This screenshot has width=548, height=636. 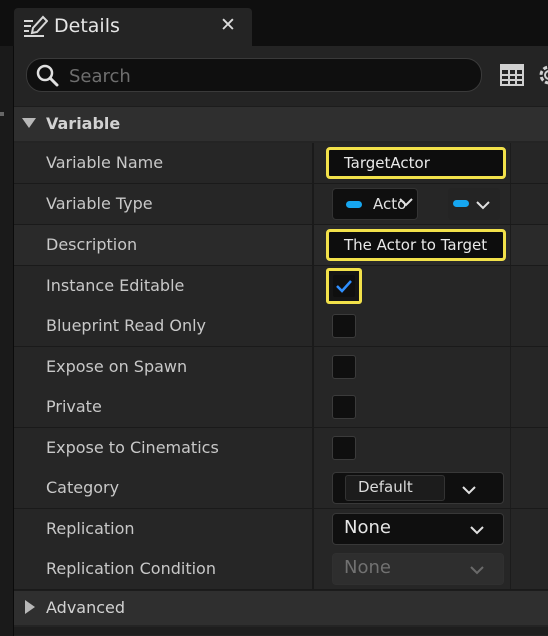 What do you see at coordinates (281, 607) in the screenshot?
I see `section-advanced: Advanced` at bounding box center [281, 607].